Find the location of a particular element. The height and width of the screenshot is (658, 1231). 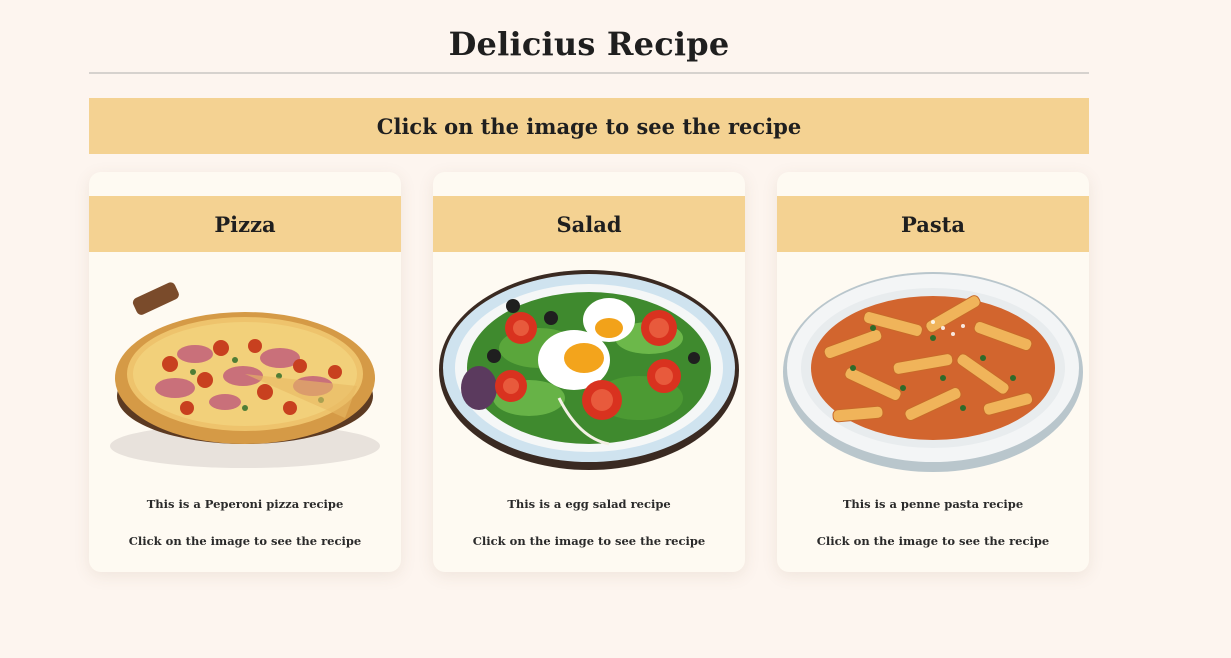

pasta-image-graphic is located at coordinates (933, 372).